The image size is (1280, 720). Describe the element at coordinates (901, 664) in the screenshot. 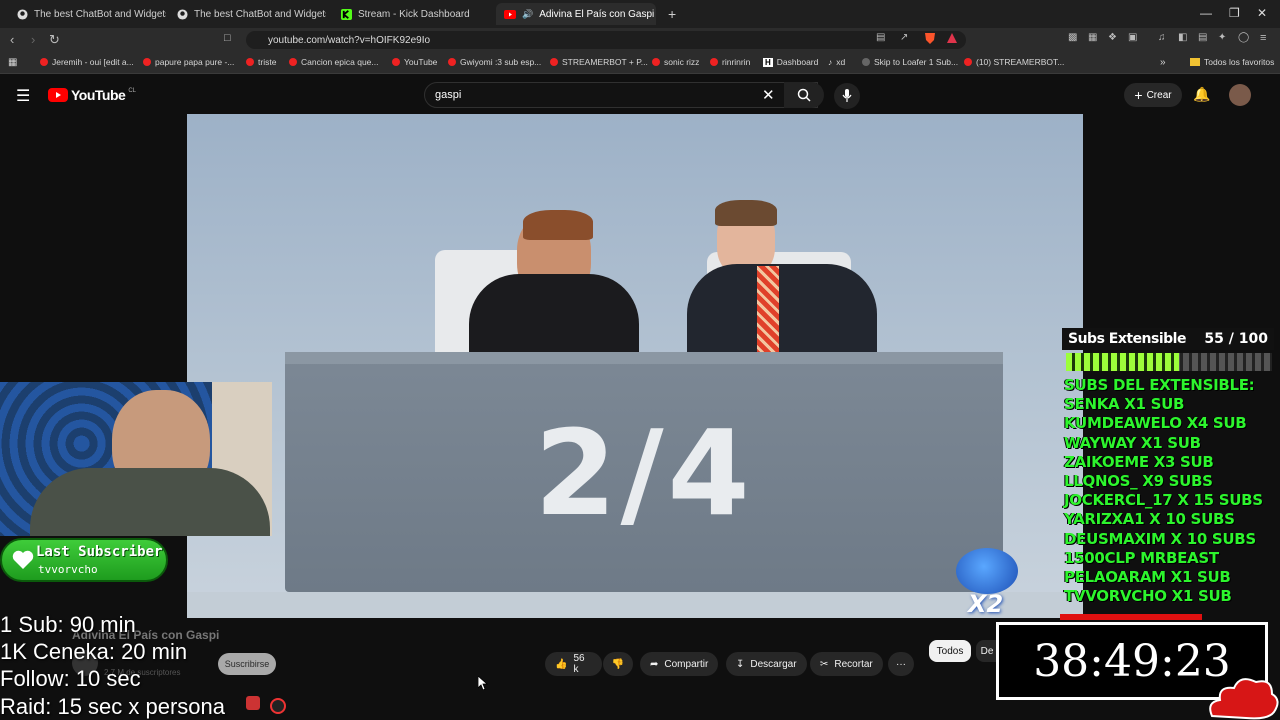

I see `more-actions-button: ···` at that location.